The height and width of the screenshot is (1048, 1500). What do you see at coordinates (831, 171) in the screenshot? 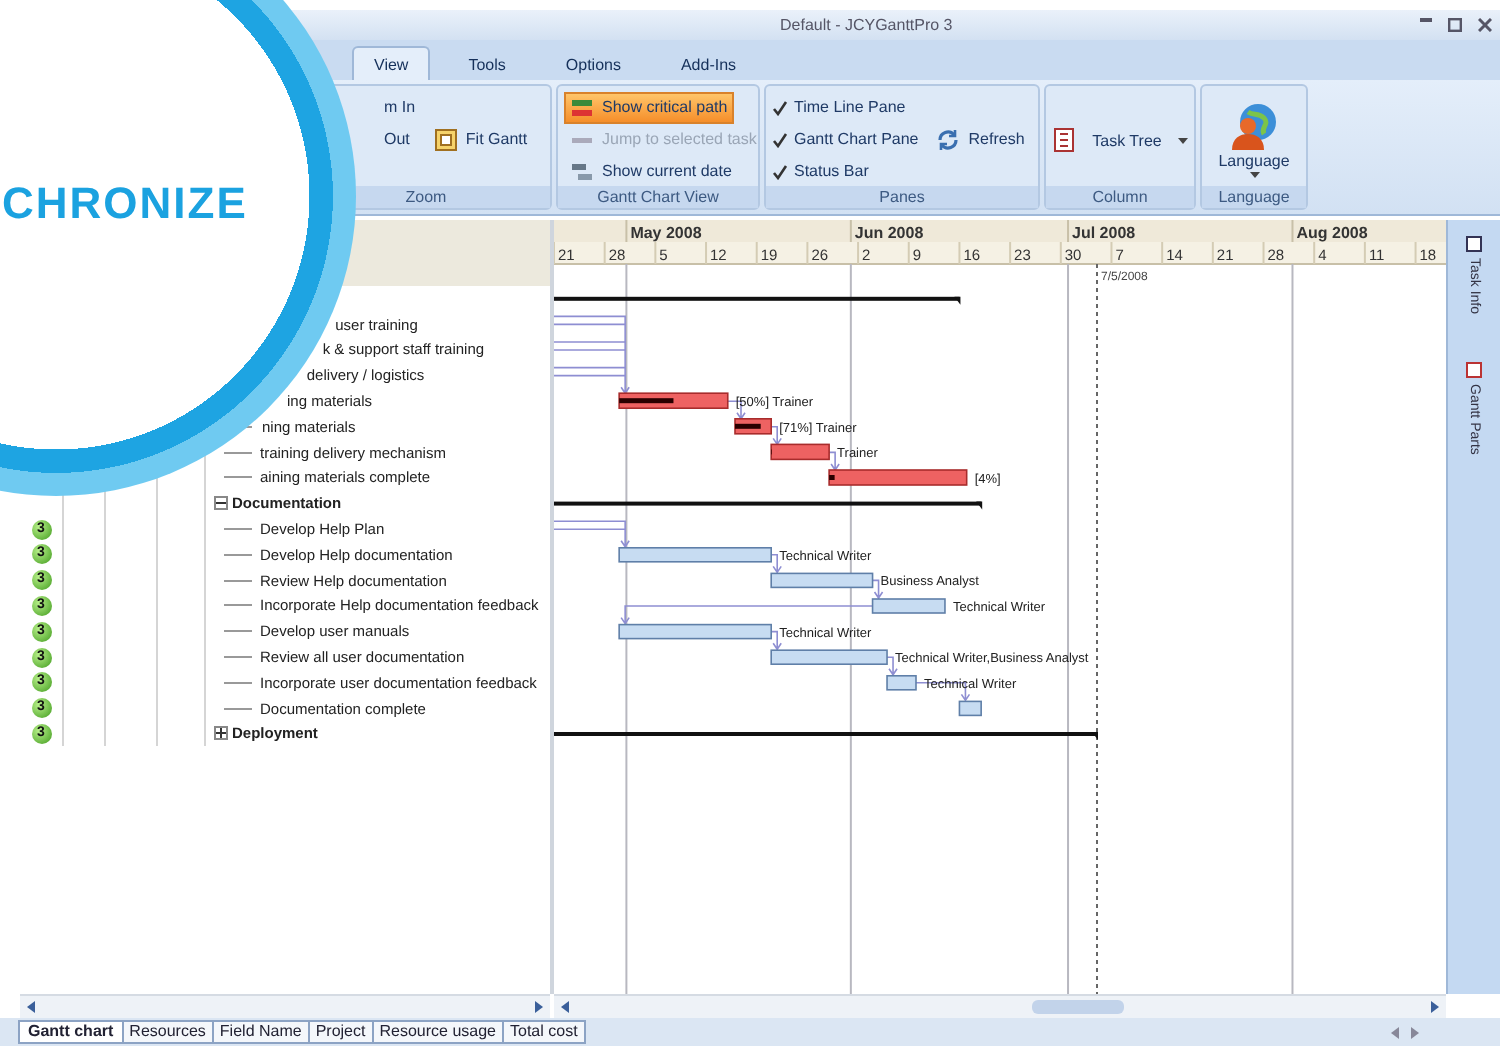
I see `checkbox-label: Status Bar` at bounding box center [831, 171].